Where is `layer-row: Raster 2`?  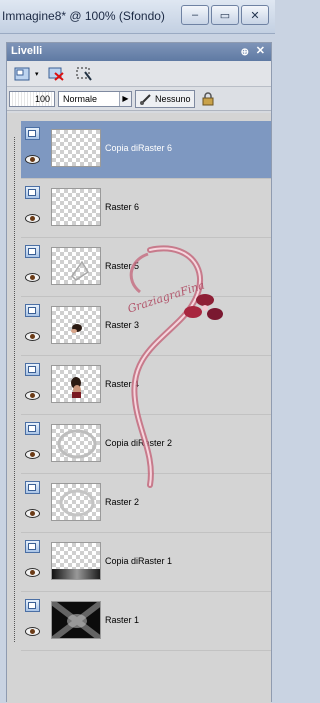 layer-row: Raster 2 is located at coordinates (146, 504).